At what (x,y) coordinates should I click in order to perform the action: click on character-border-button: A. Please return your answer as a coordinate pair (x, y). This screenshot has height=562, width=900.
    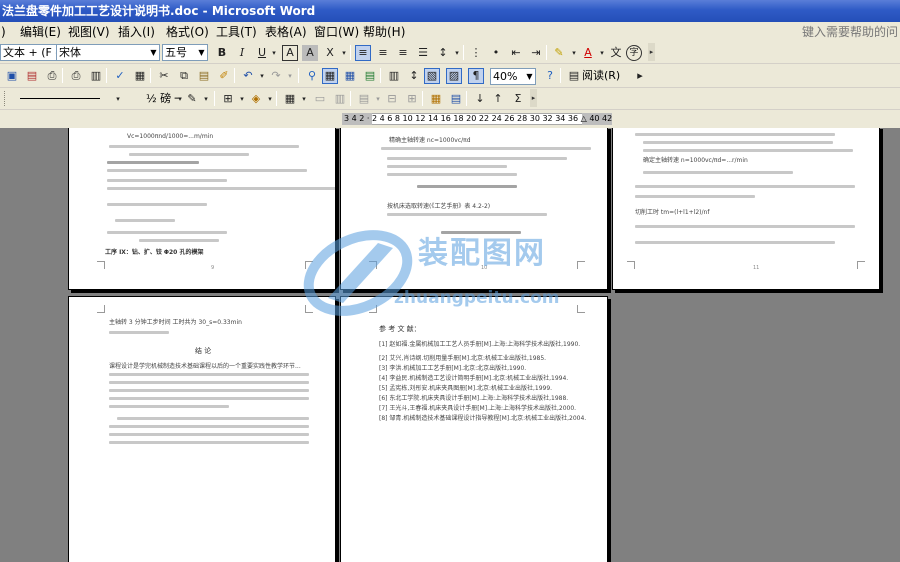
    Looking at the image, I should click on (290, 53).